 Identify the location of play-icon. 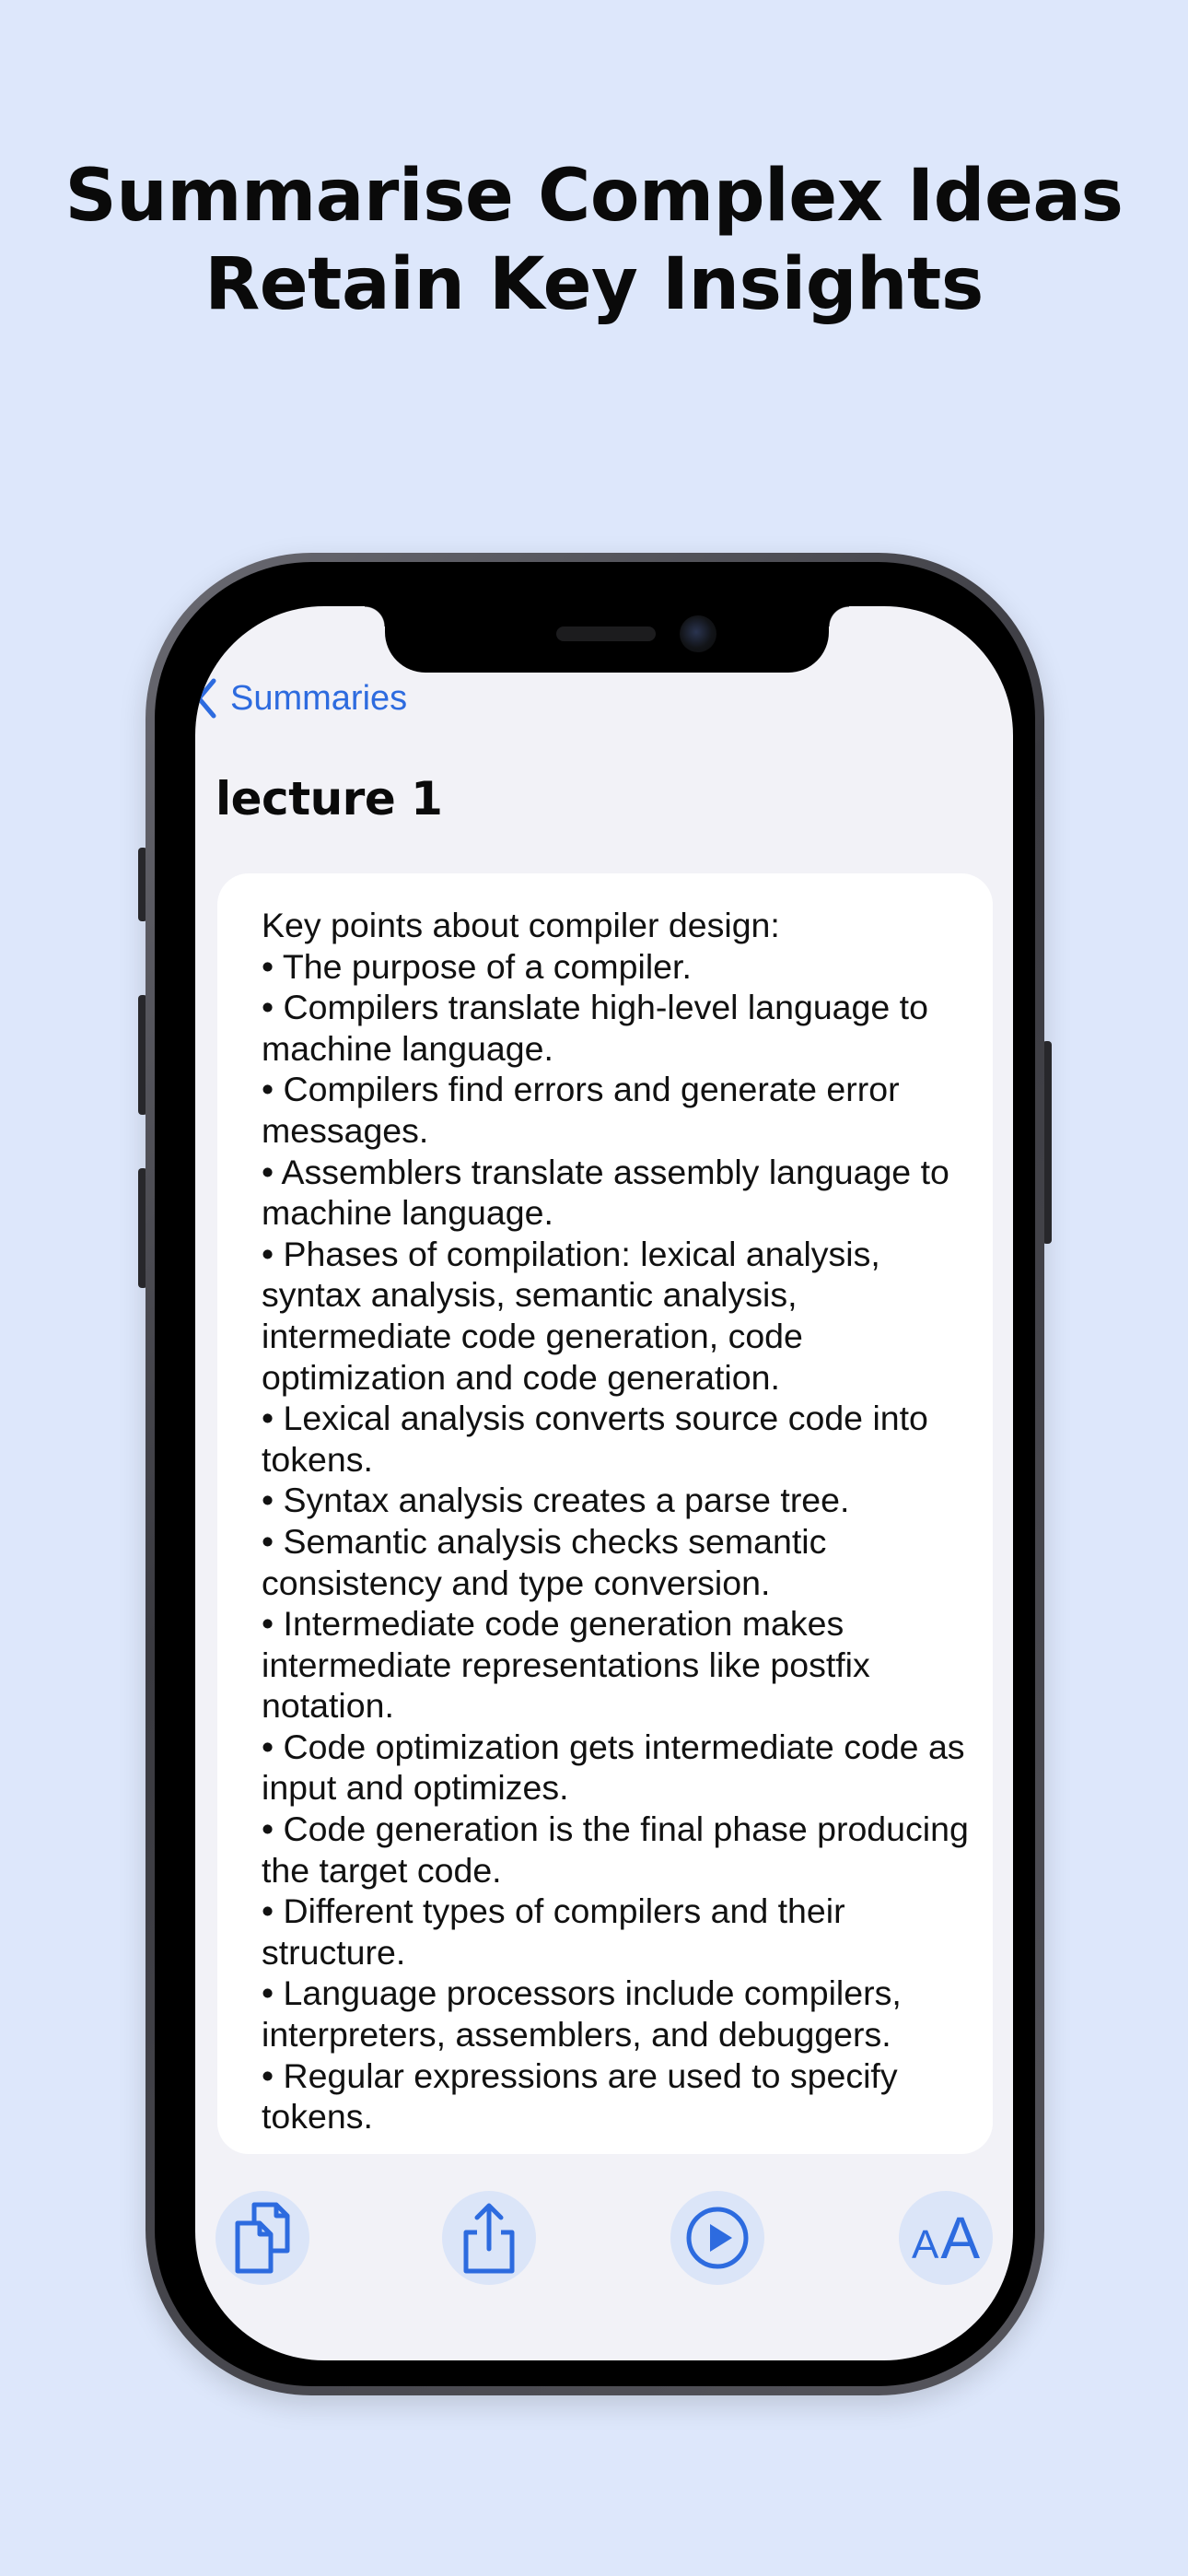
(717, 2238).